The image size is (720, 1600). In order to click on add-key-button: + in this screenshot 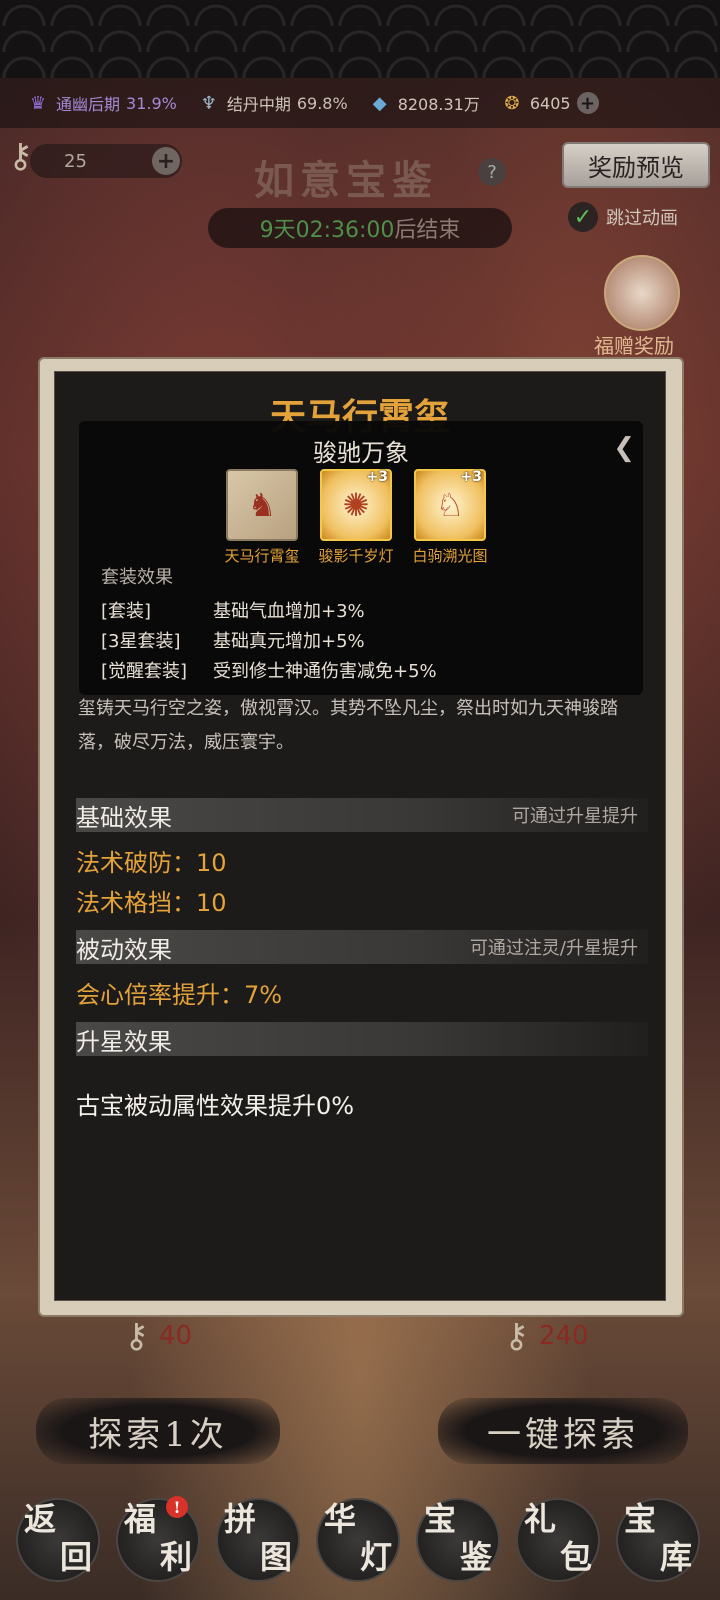, I will do `click(166, 161)`.